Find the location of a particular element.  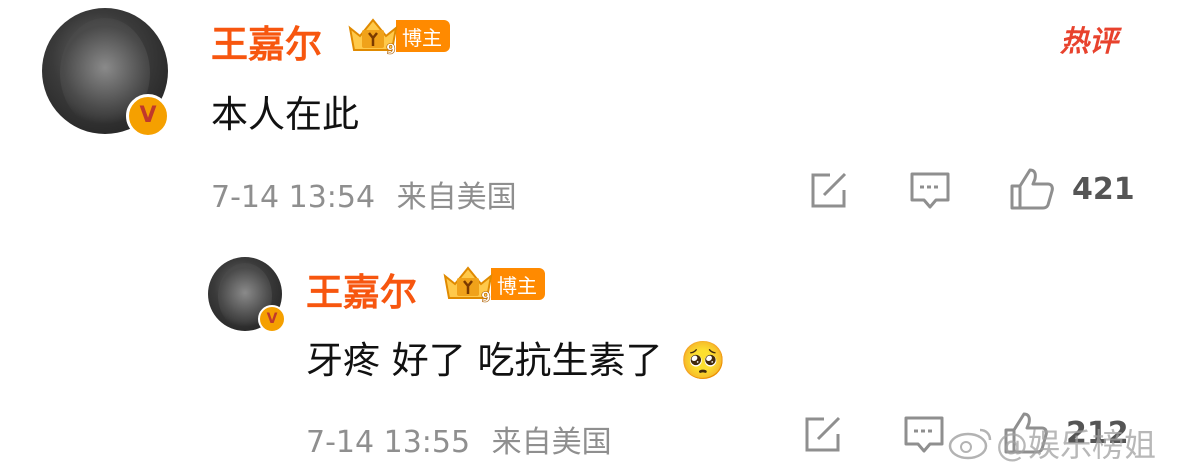

pleading-face-emoji: 🥺 is located at coordinates (703, 360).